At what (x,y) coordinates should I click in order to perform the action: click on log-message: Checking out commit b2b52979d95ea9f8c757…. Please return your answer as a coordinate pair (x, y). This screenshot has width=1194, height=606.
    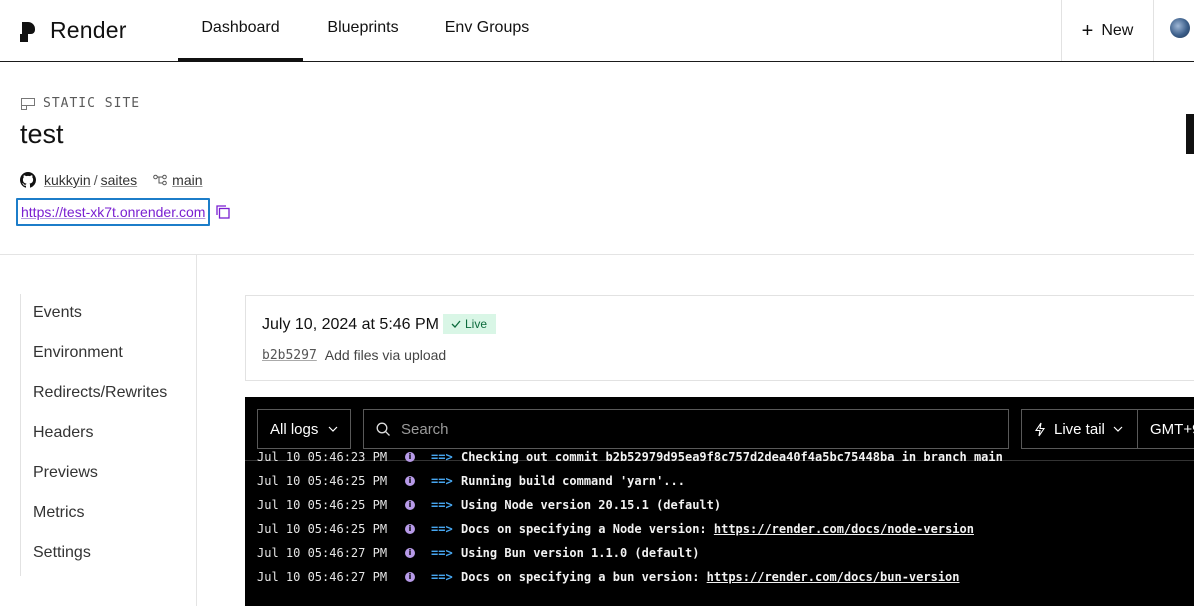
    Looking at the image, I should click on (732, 457).